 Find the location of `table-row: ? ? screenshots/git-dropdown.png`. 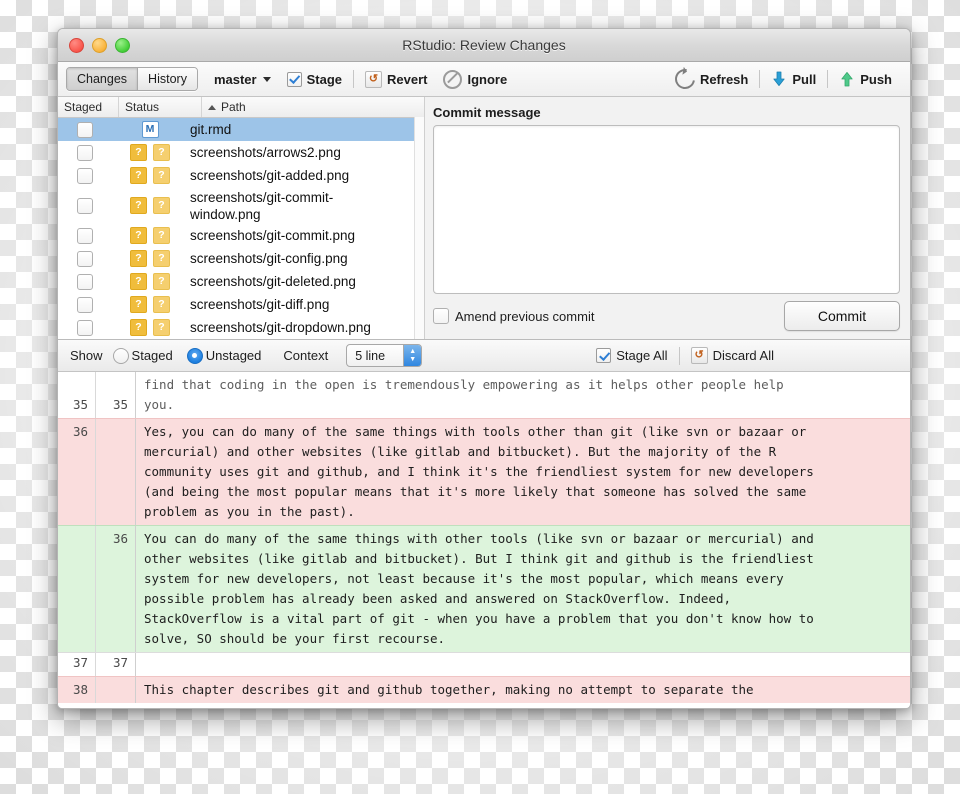

table-row: ? ? screenshots/git-dropdown.png is located at coordinates (241, 327).